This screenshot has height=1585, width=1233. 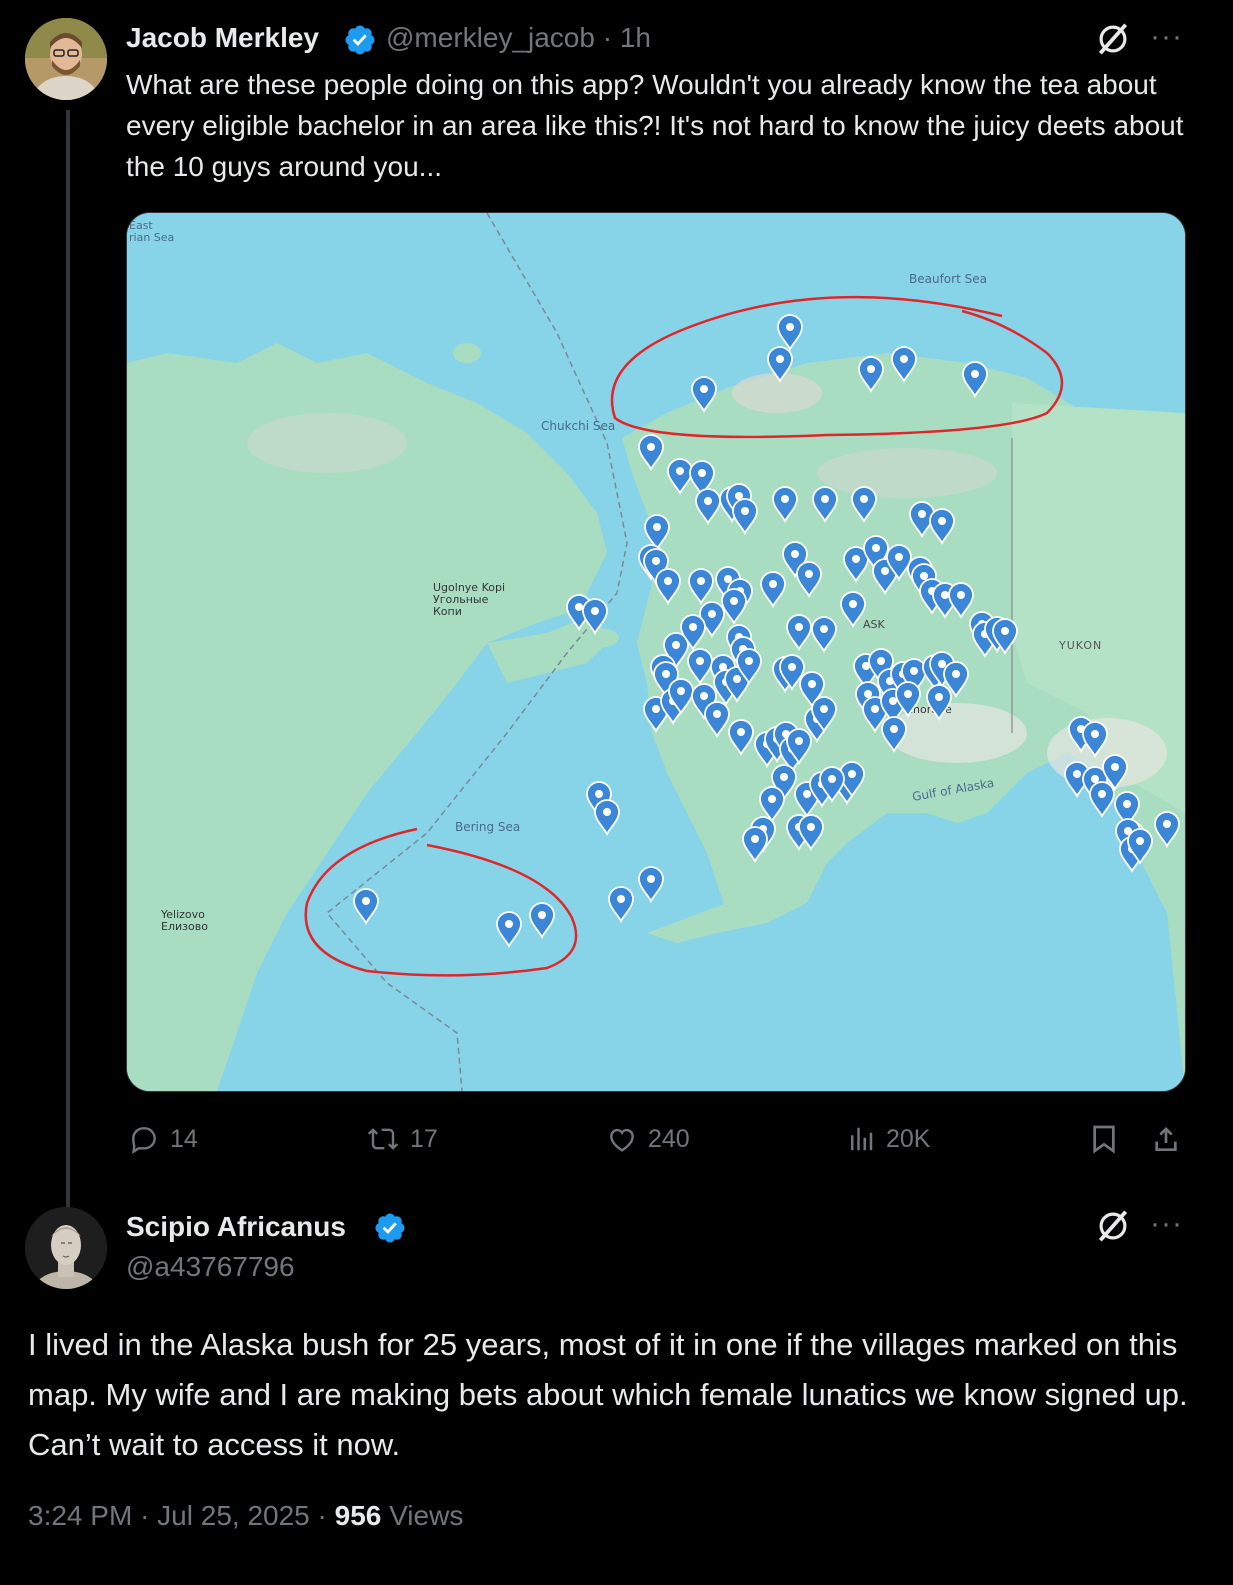 I want to click on views-icon, so click(x=862, y=1139).